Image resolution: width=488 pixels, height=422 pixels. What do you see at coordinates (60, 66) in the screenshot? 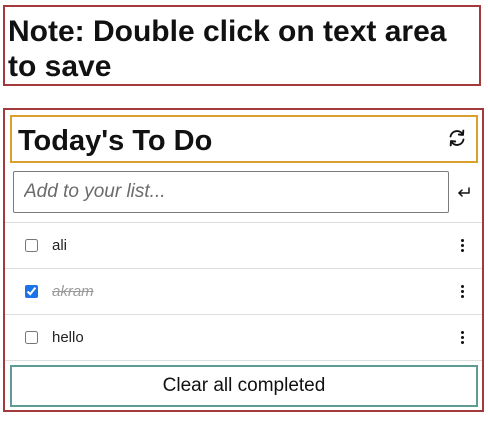
I see `note-line-2: to save` at bounding box center [60, 66].